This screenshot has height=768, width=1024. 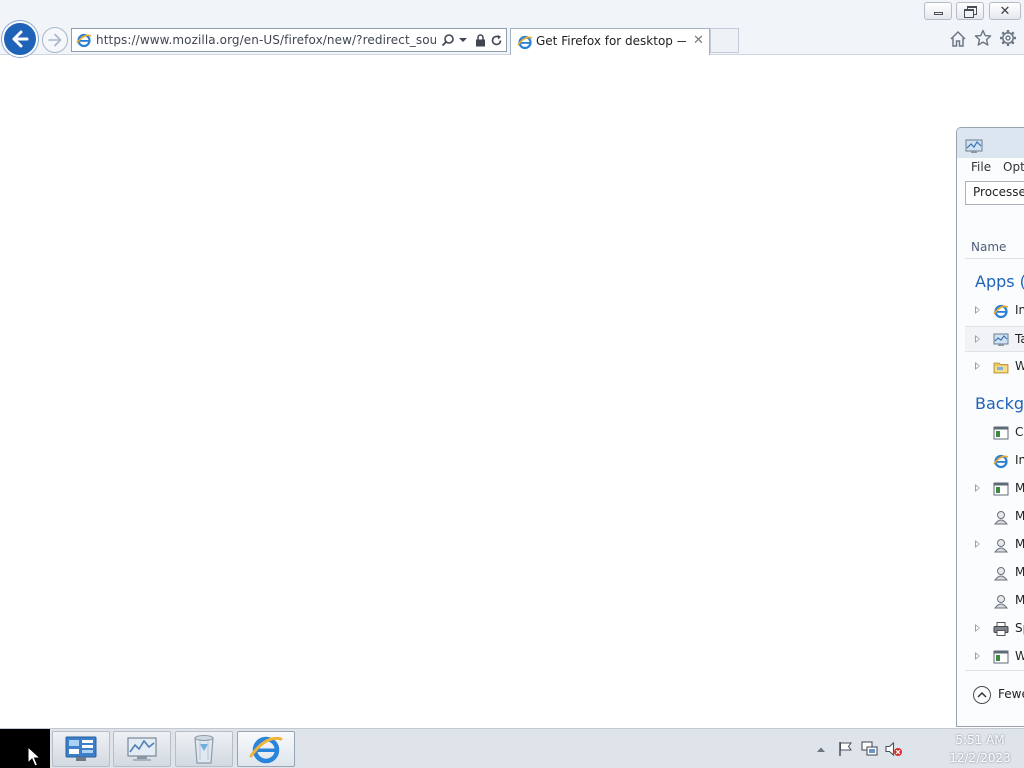 I want to click on lock-icon, so click(x=480, y=40).